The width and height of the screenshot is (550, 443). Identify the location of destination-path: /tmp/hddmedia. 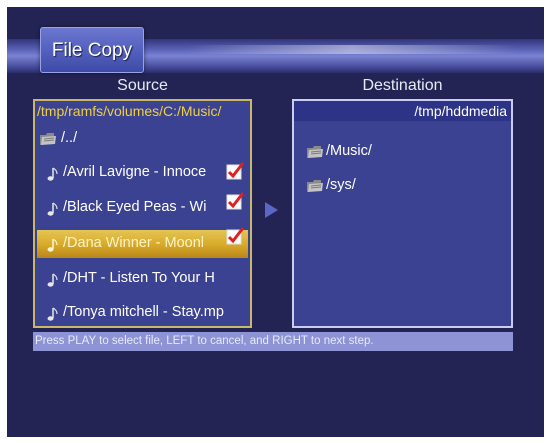
(402, 111).